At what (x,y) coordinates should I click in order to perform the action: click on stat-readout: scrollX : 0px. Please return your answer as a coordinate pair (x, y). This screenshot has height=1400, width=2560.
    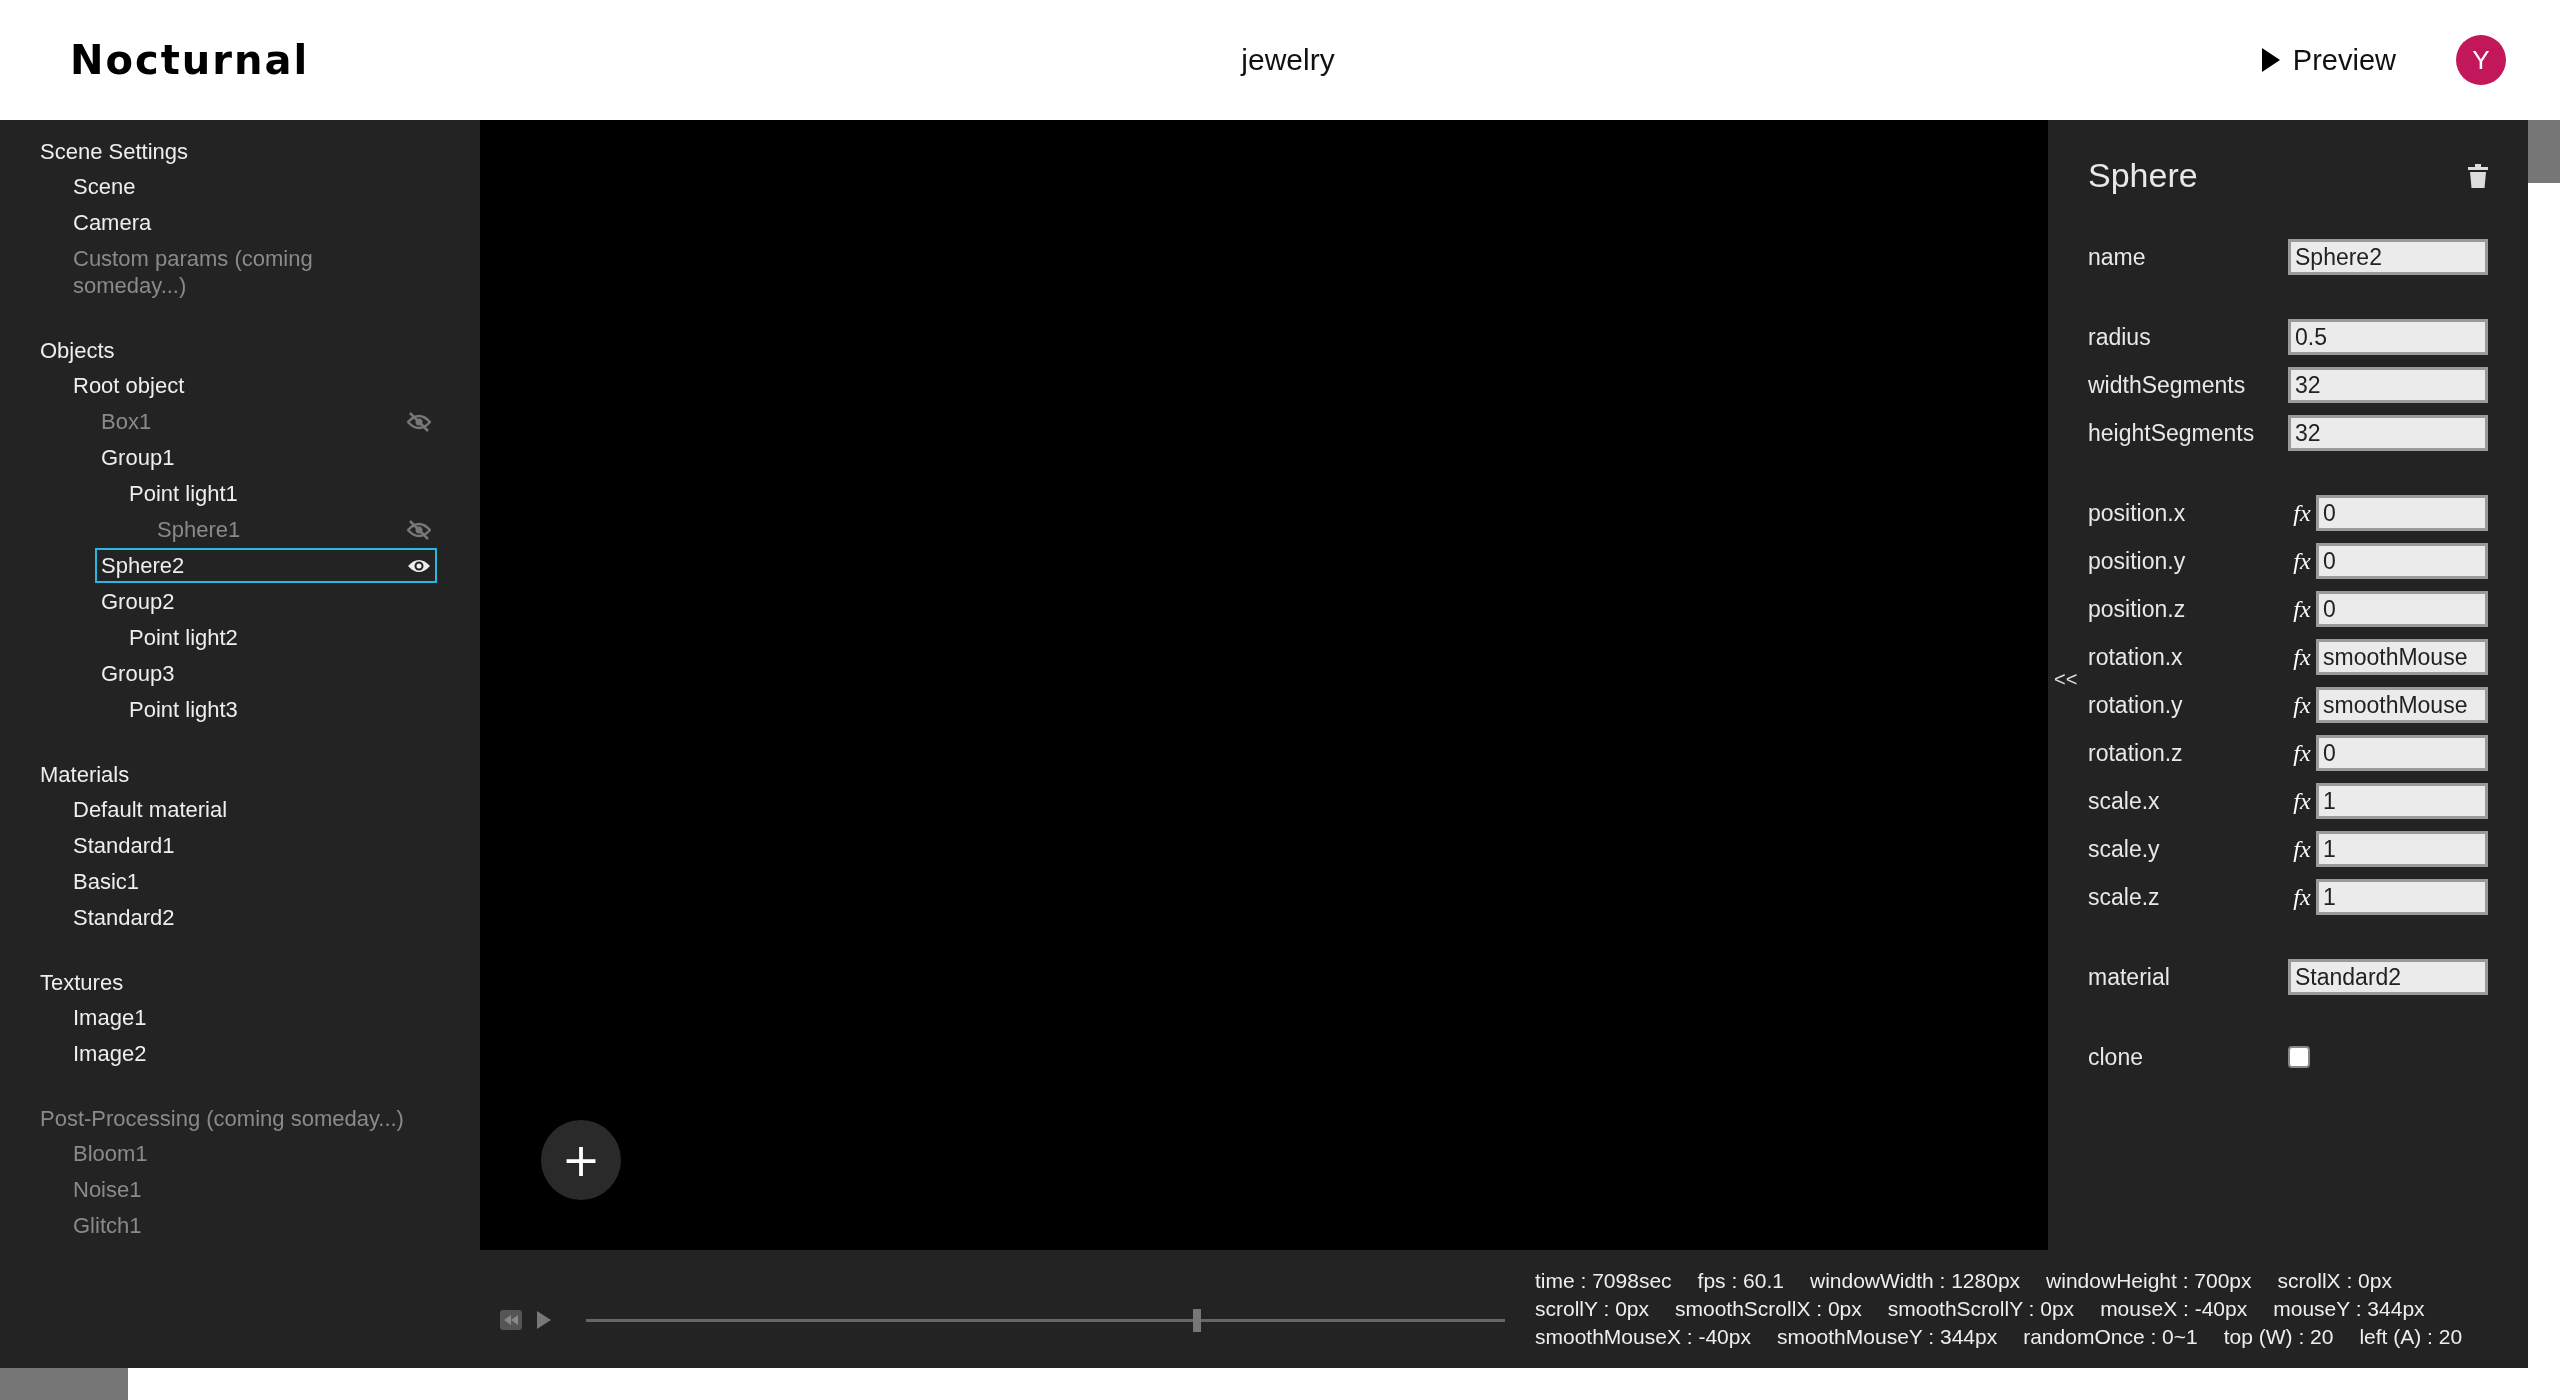
    Looking at the image, I should click on (2334, 1281).